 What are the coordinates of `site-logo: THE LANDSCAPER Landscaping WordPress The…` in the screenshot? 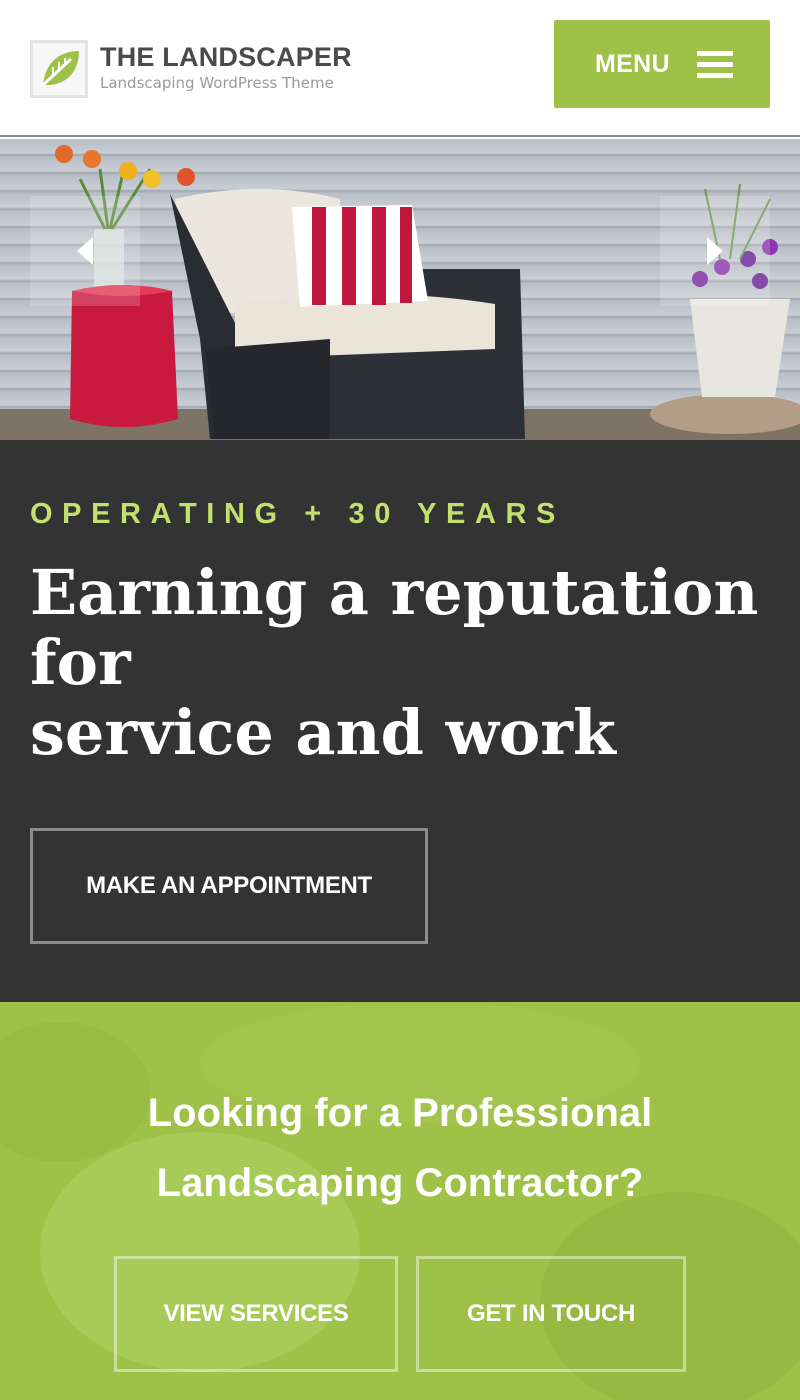 It's located at (191, 69).